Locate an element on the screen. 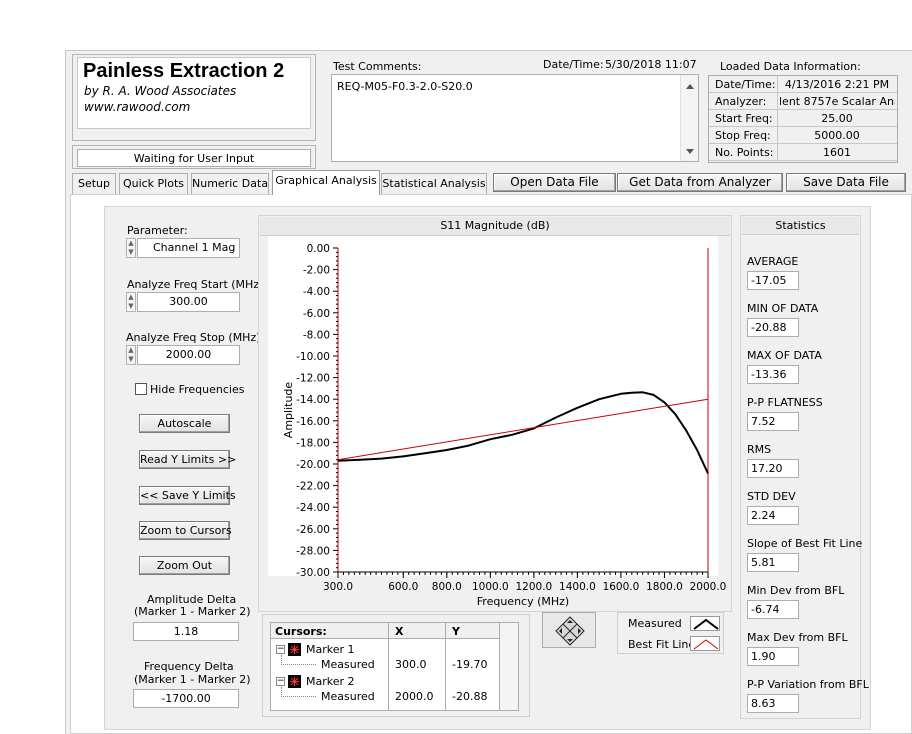  tab-setup: Setup is located at coordinates (94, 183).